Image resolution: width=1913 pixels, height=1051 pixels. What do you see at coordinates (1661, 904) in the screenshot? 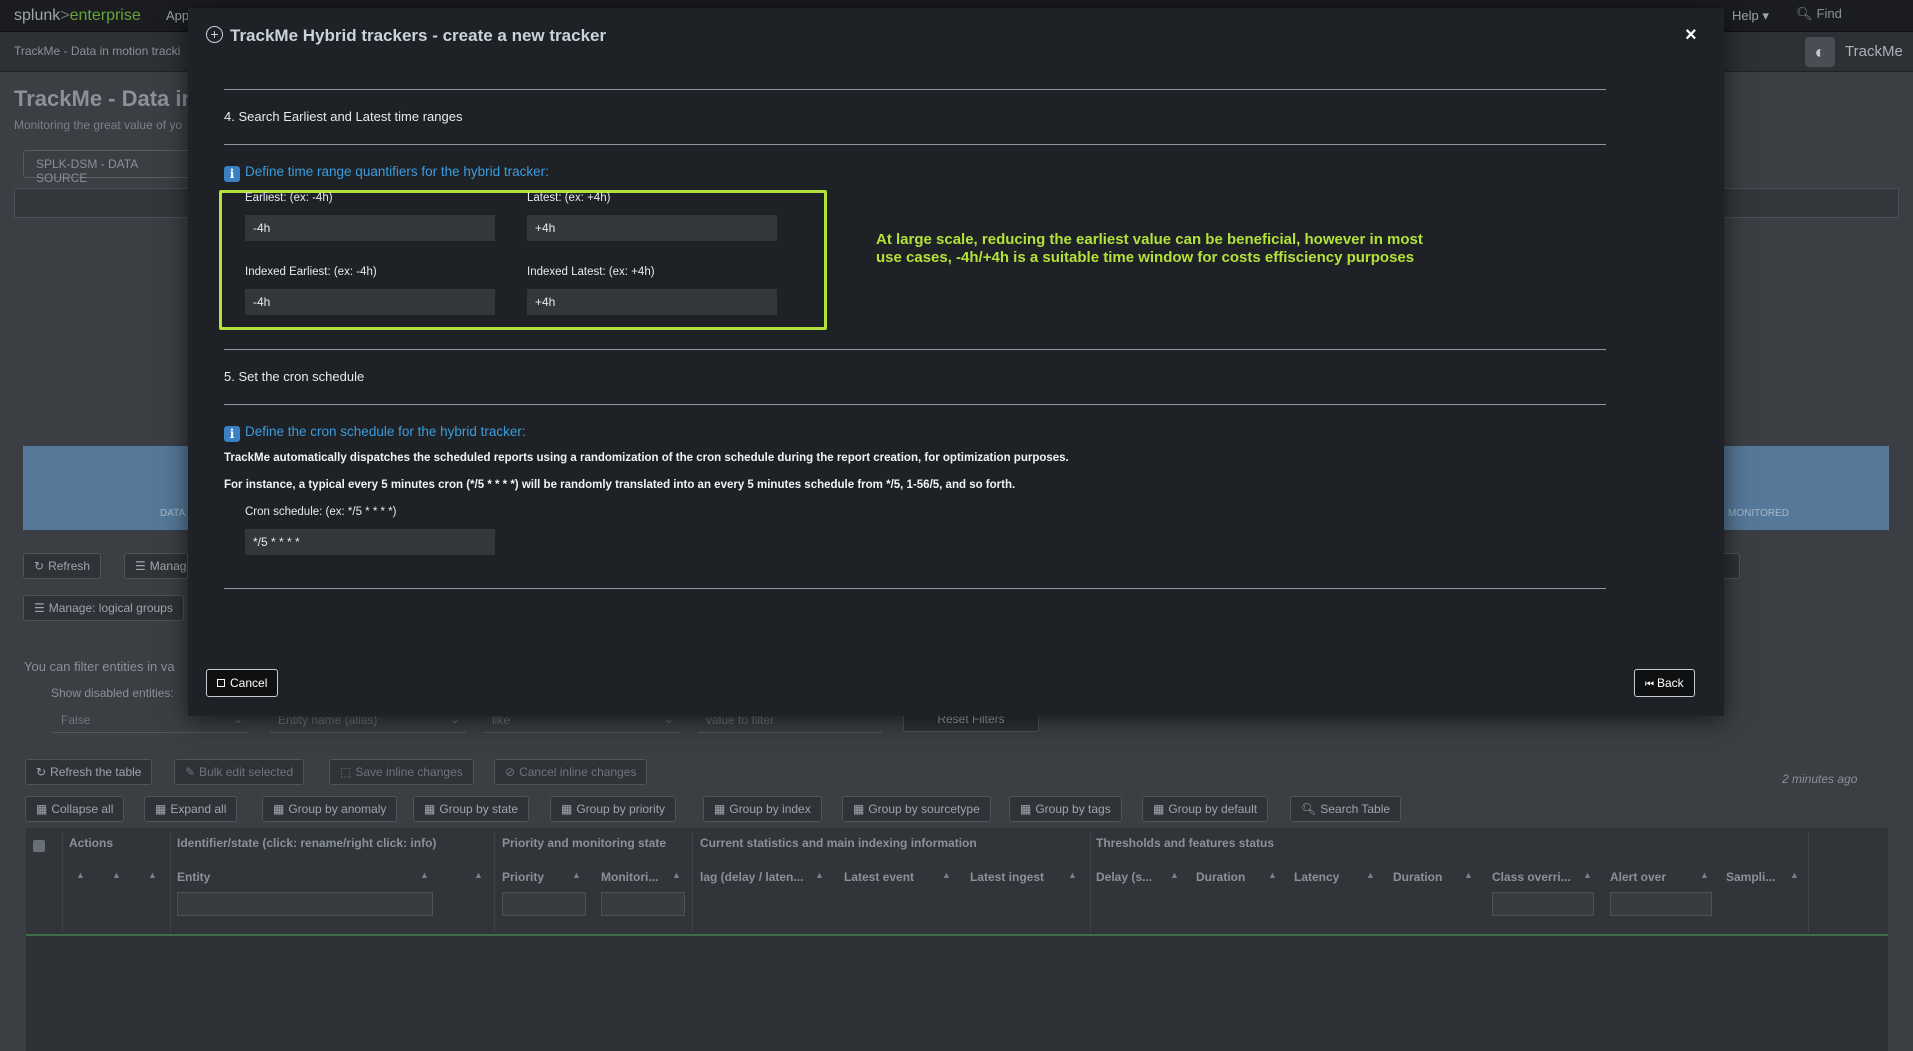
I see `alert-over-filter-input` at bounding box center [1661, 904].